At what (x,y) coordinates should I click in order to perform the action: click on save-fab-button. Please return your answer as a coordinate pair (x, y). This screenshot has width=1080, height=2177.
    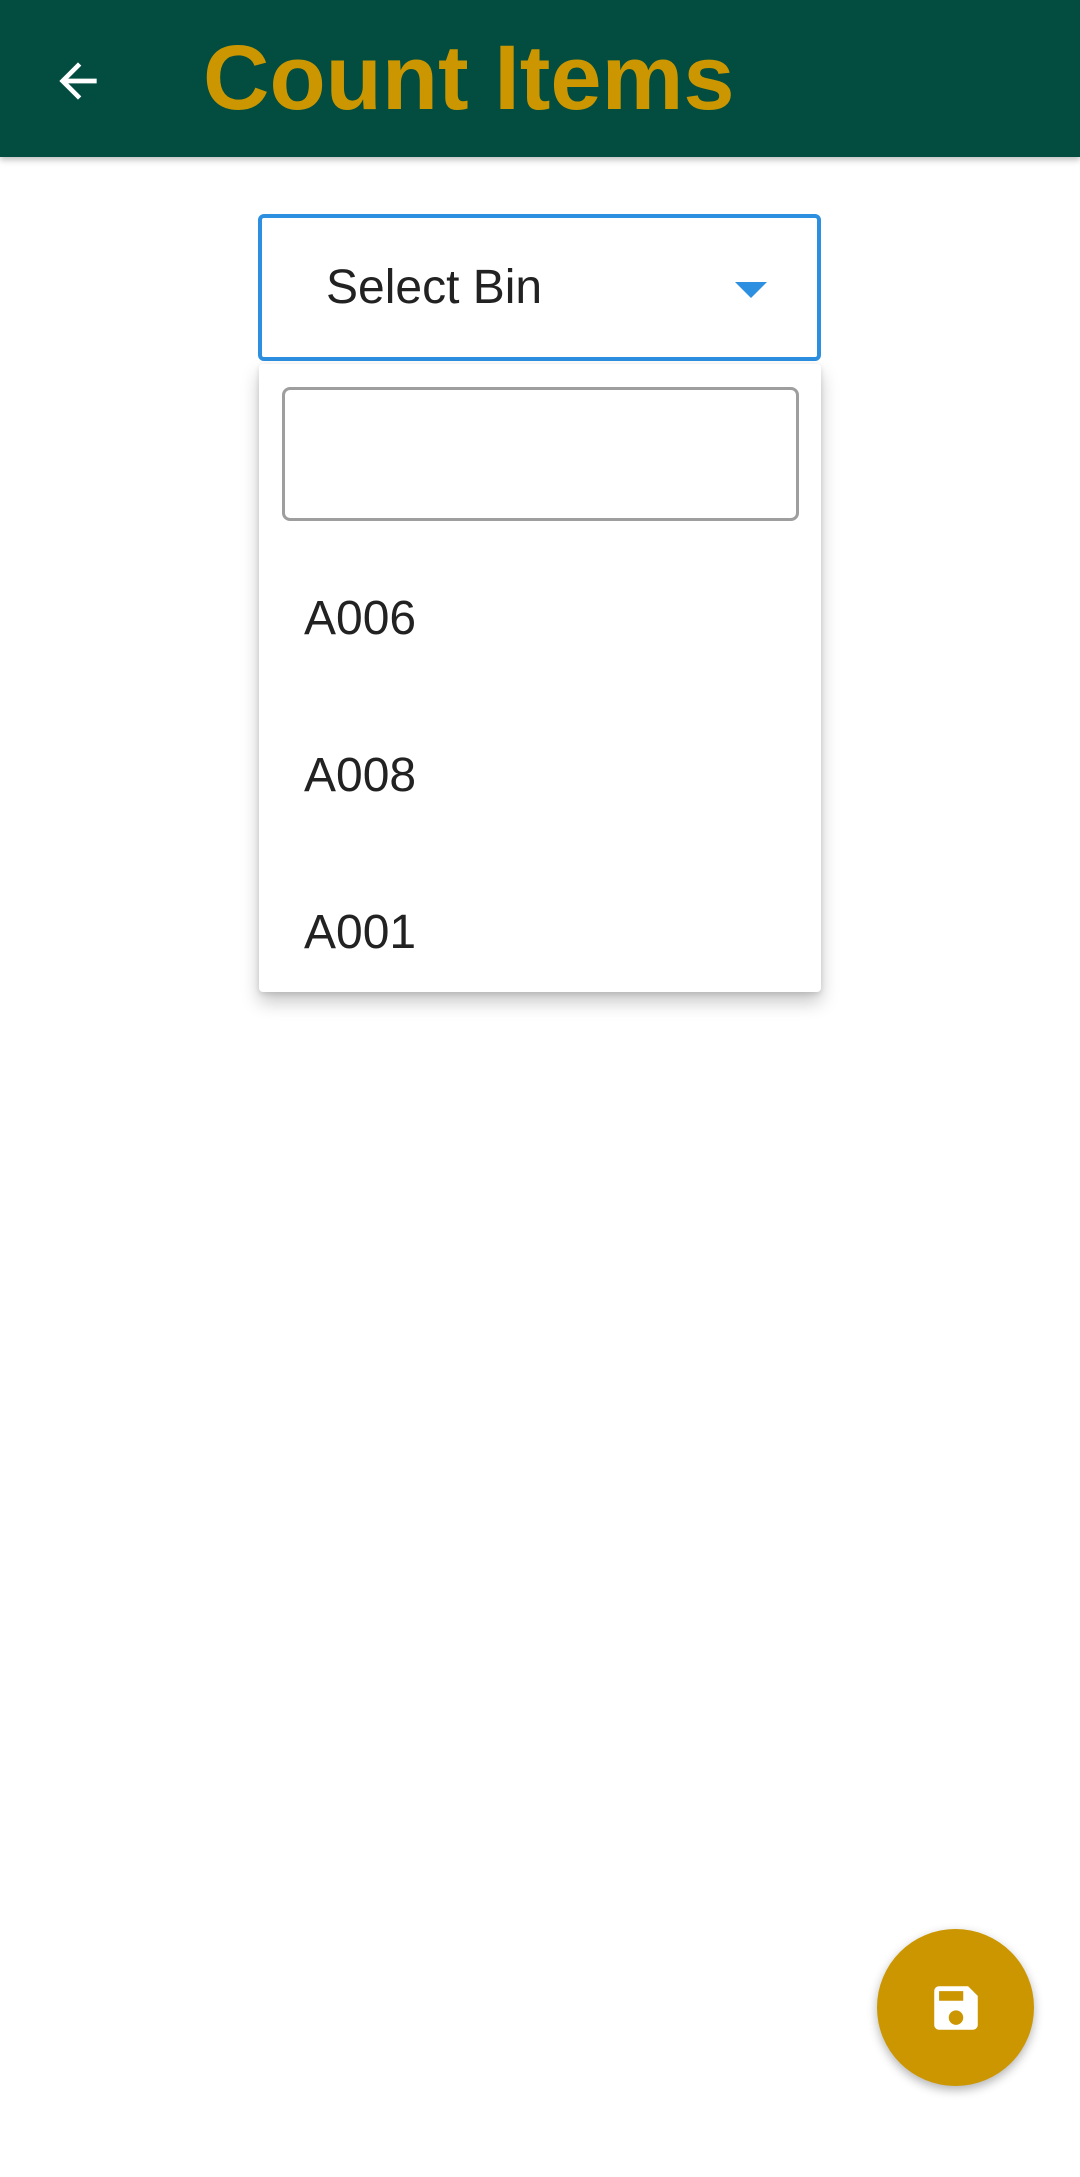
    Looking at the image, I should click on (955, 2007).